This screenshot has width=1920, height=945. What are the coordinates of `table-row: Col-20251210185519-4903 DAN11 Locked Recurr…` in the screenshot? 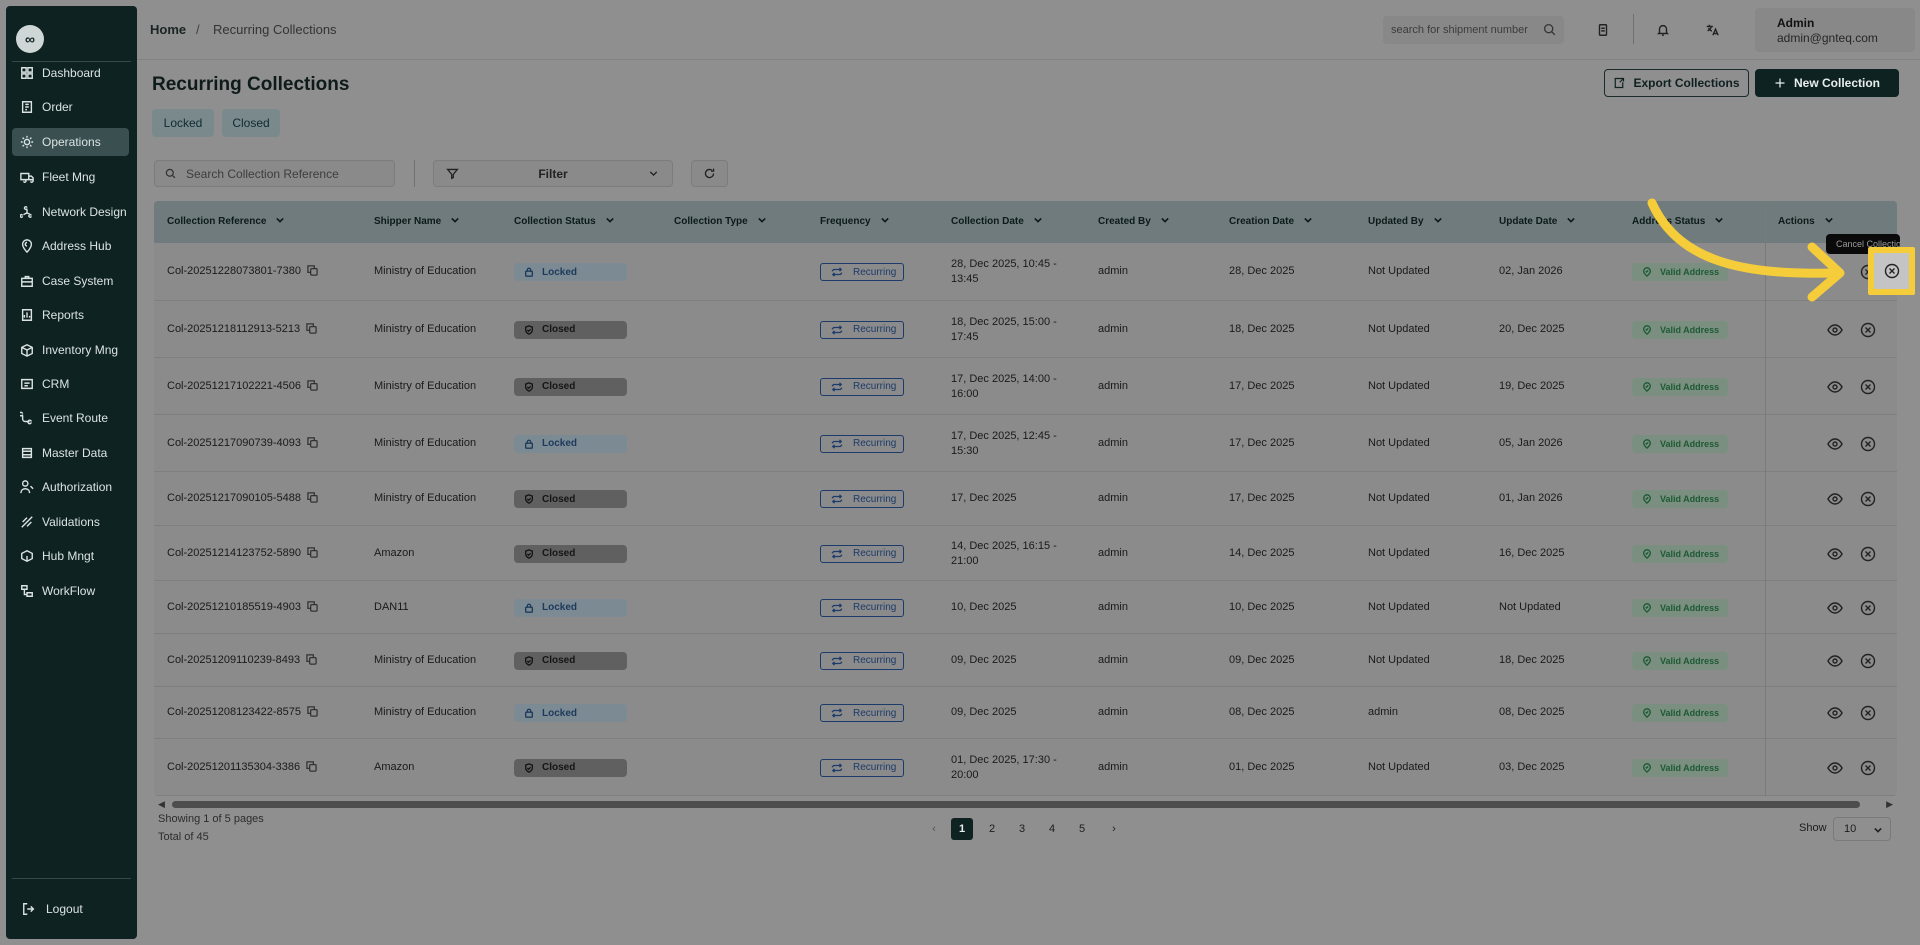 It's located at (1025, 607).